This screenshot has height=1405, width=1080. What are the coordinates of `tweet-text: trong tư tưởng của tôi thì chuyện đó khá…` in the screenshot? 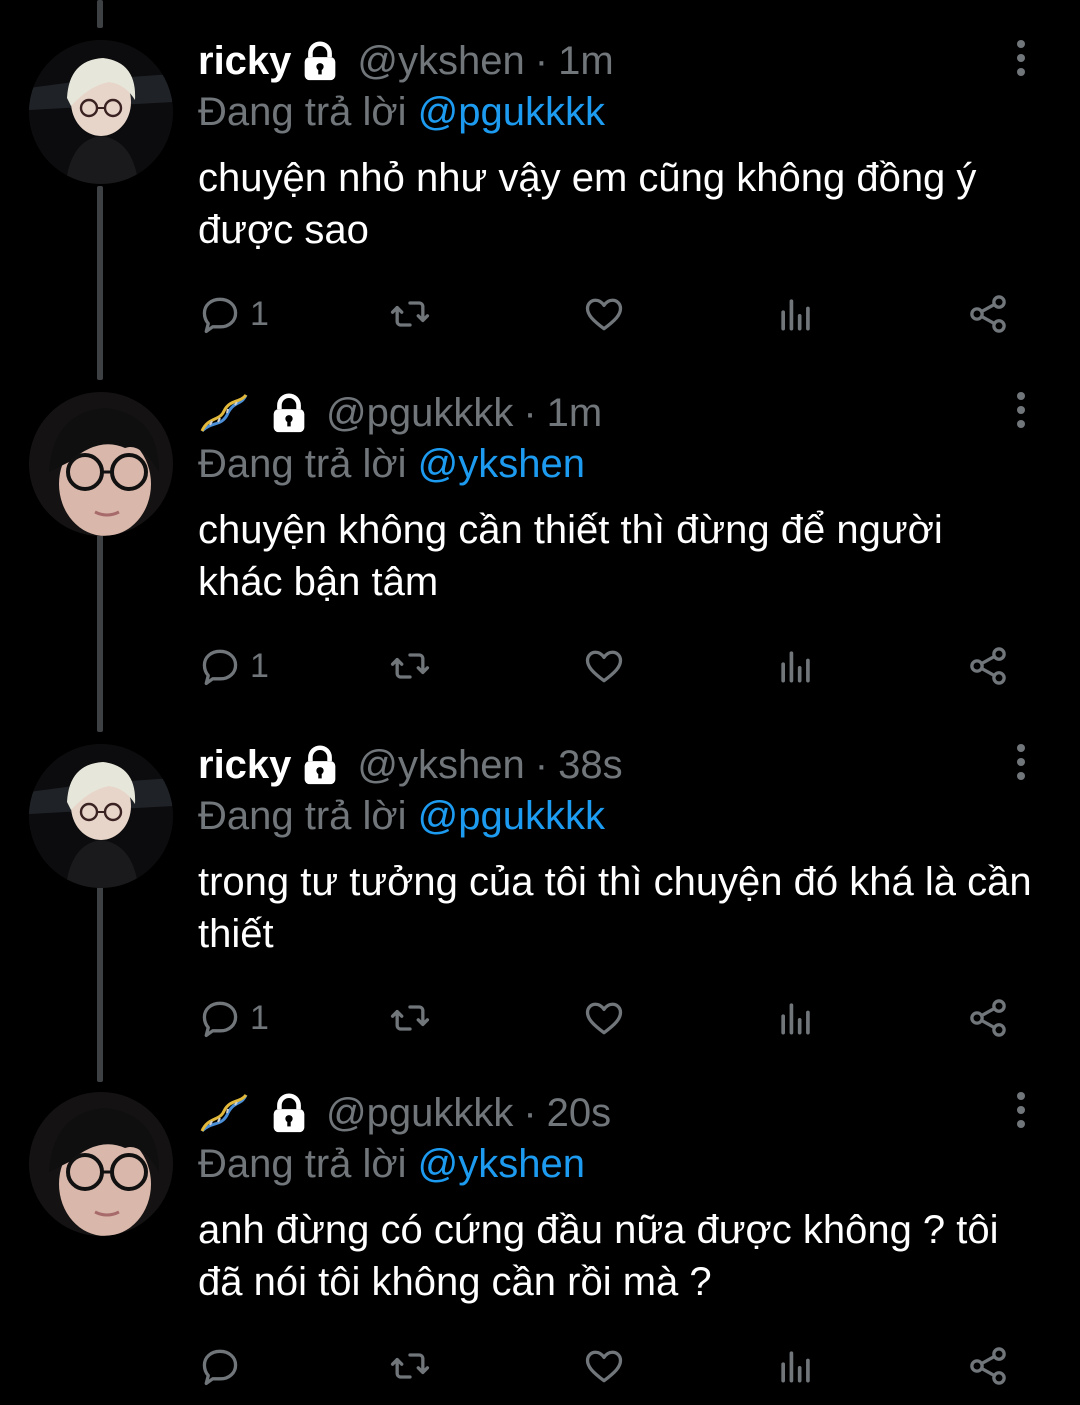 It's located at (615, 908).